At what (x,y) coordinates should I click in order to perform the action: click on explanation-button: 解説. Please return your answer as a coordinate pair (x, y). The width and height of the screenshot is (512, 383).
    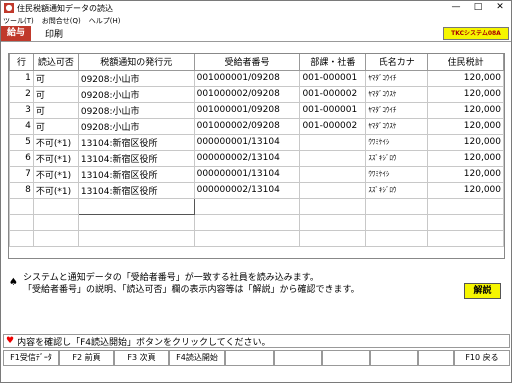
    Looking at the image, I should click on (482, 291).